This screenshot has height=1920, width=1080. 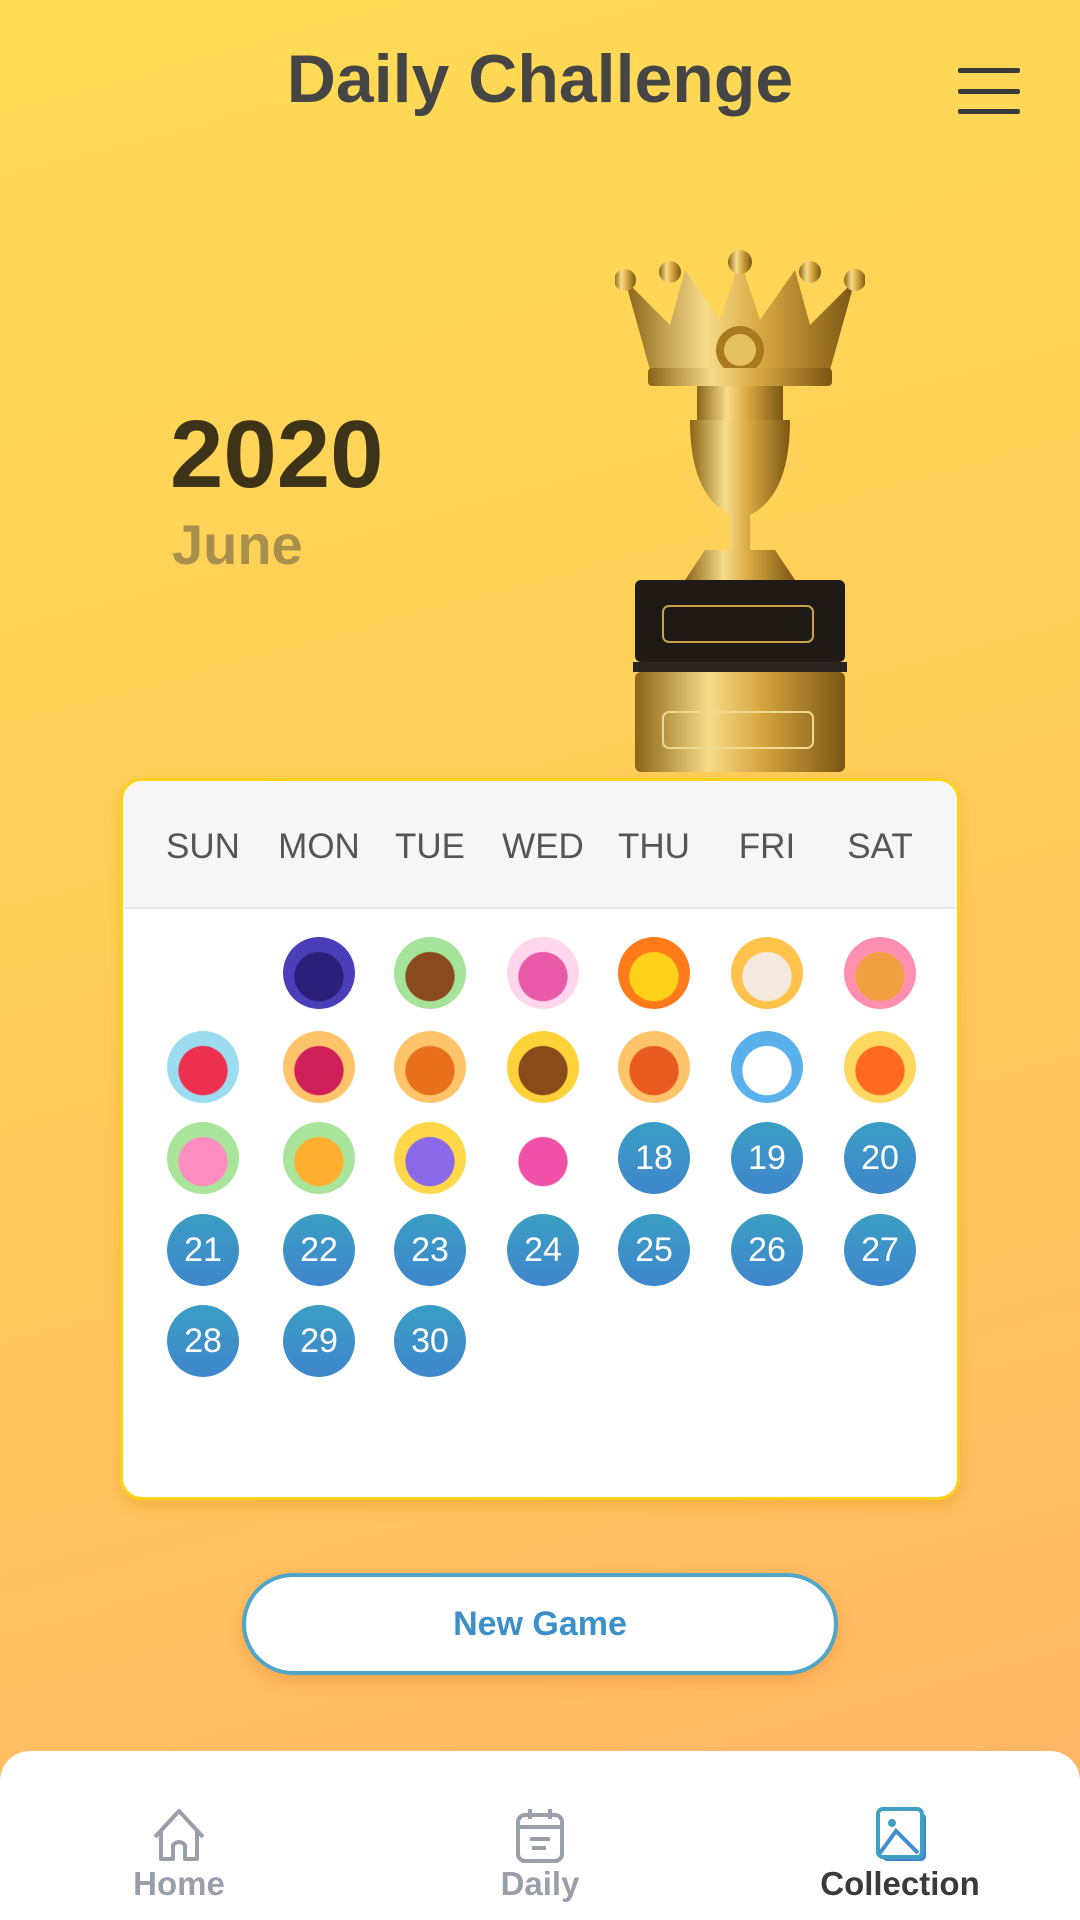 What do you see at coordinates (767, 1250) in the screenshot?
I see `day-26-button: 26` at bounding box center [767, 1250].